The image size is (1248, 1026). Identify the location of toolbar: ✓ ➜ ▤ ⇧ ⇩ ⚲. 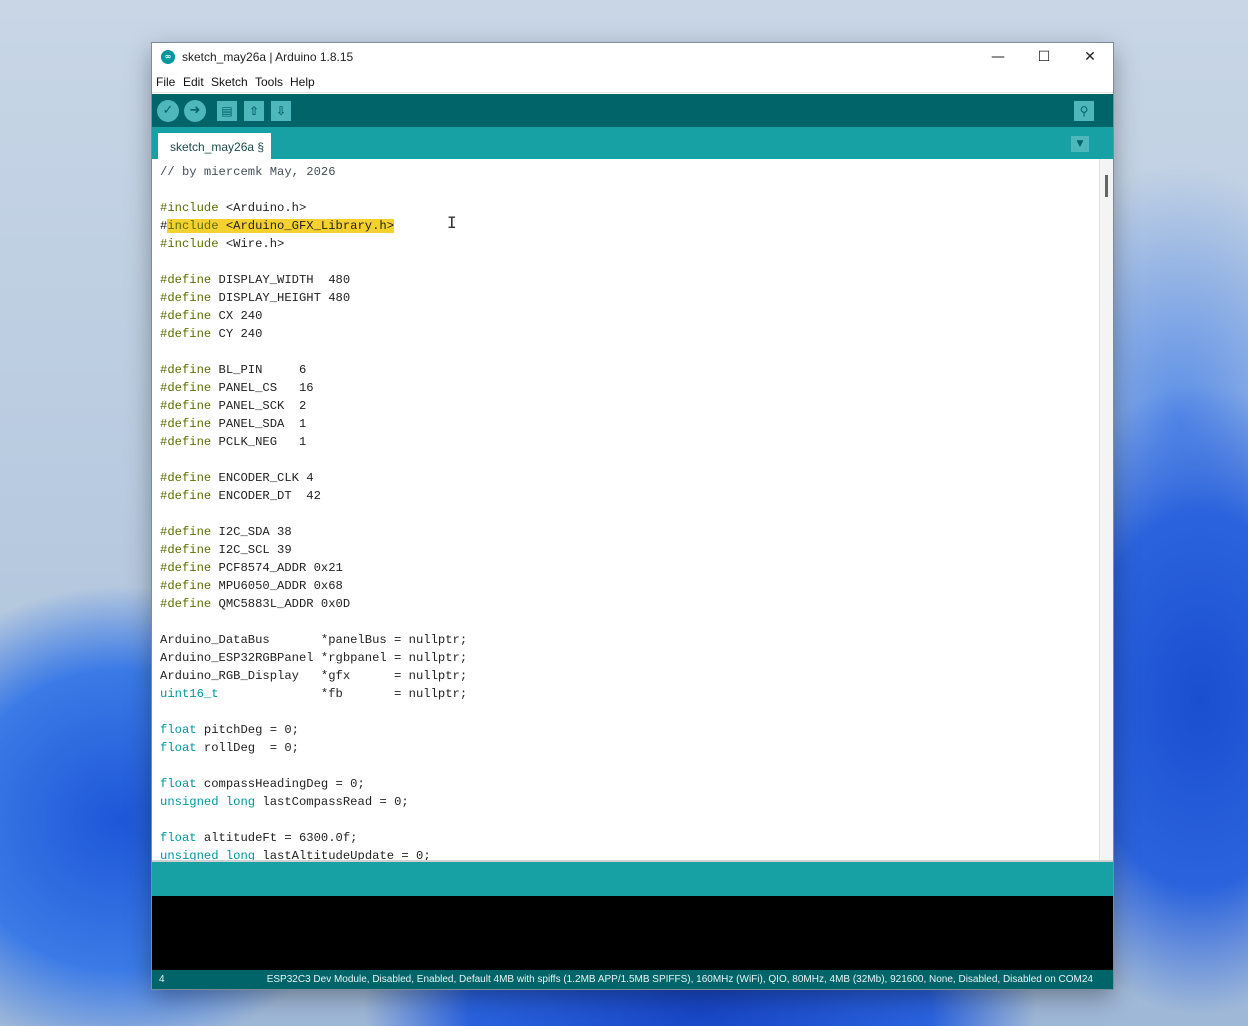
(632, 110).